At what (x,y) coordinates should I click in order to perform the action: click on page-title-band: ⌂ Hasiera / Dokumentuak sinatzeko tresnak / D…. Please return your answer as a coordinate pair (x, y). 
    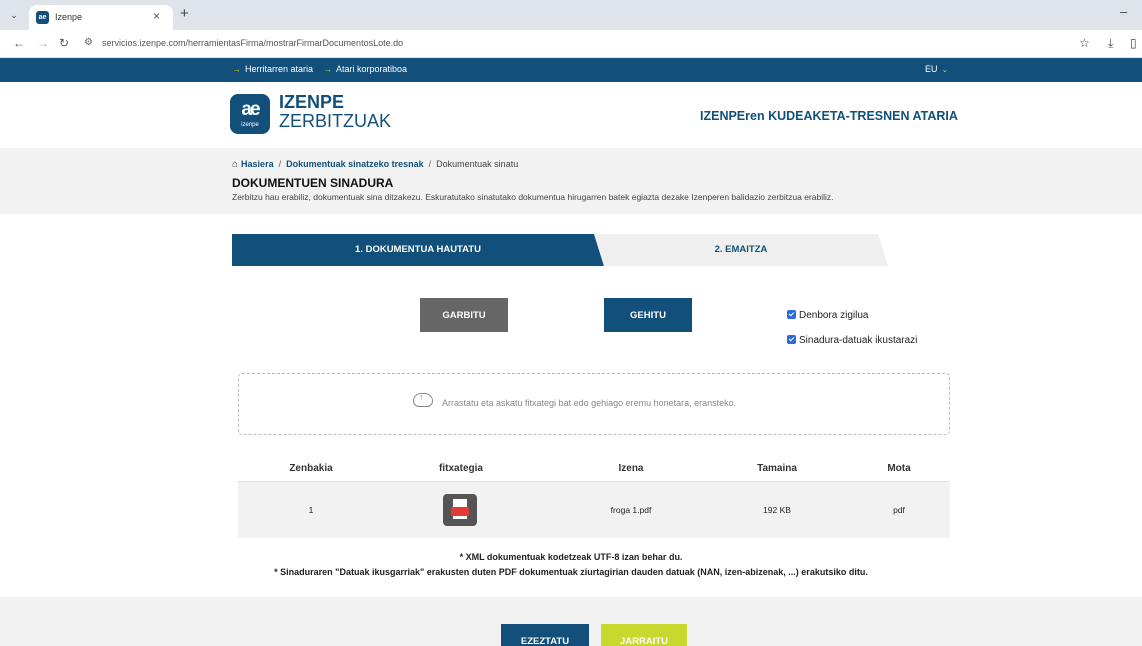
    Looking at the image, I should click on (571, 181).